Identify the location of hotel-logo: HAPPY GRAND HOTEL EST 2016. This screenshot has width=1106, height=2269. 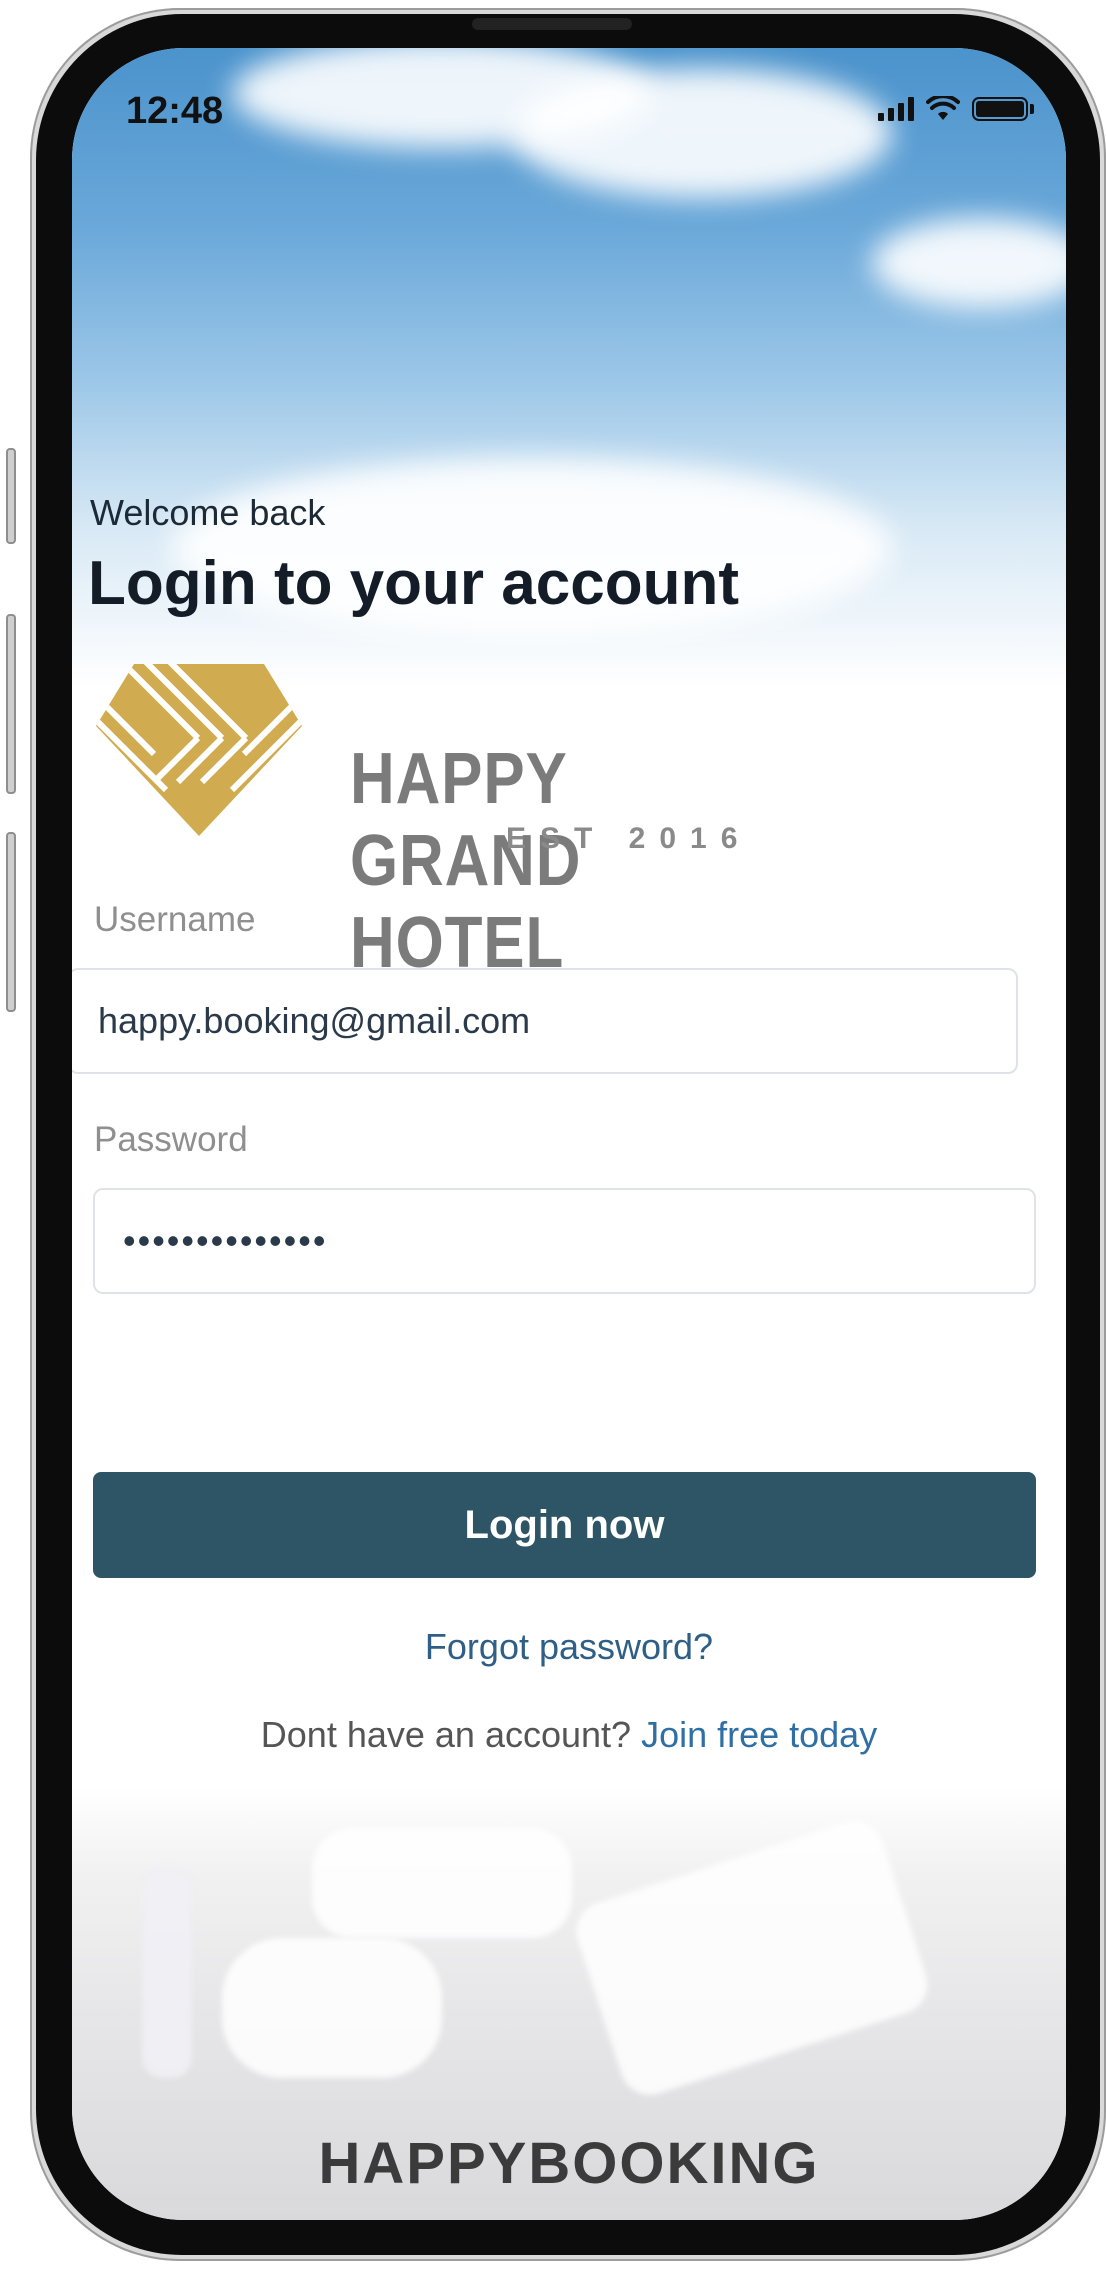
(484, 818).